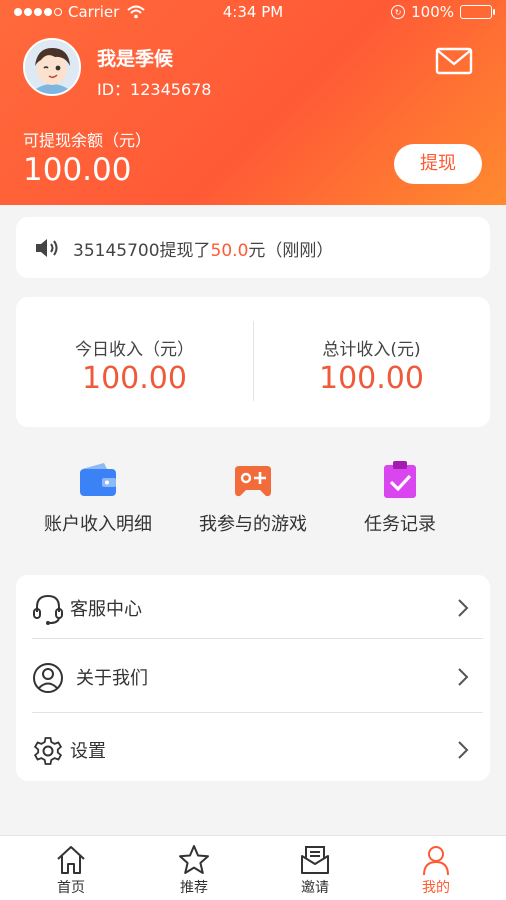 This screenshot has width=506, height=900. I want to click on avatar, so click(52, 67).